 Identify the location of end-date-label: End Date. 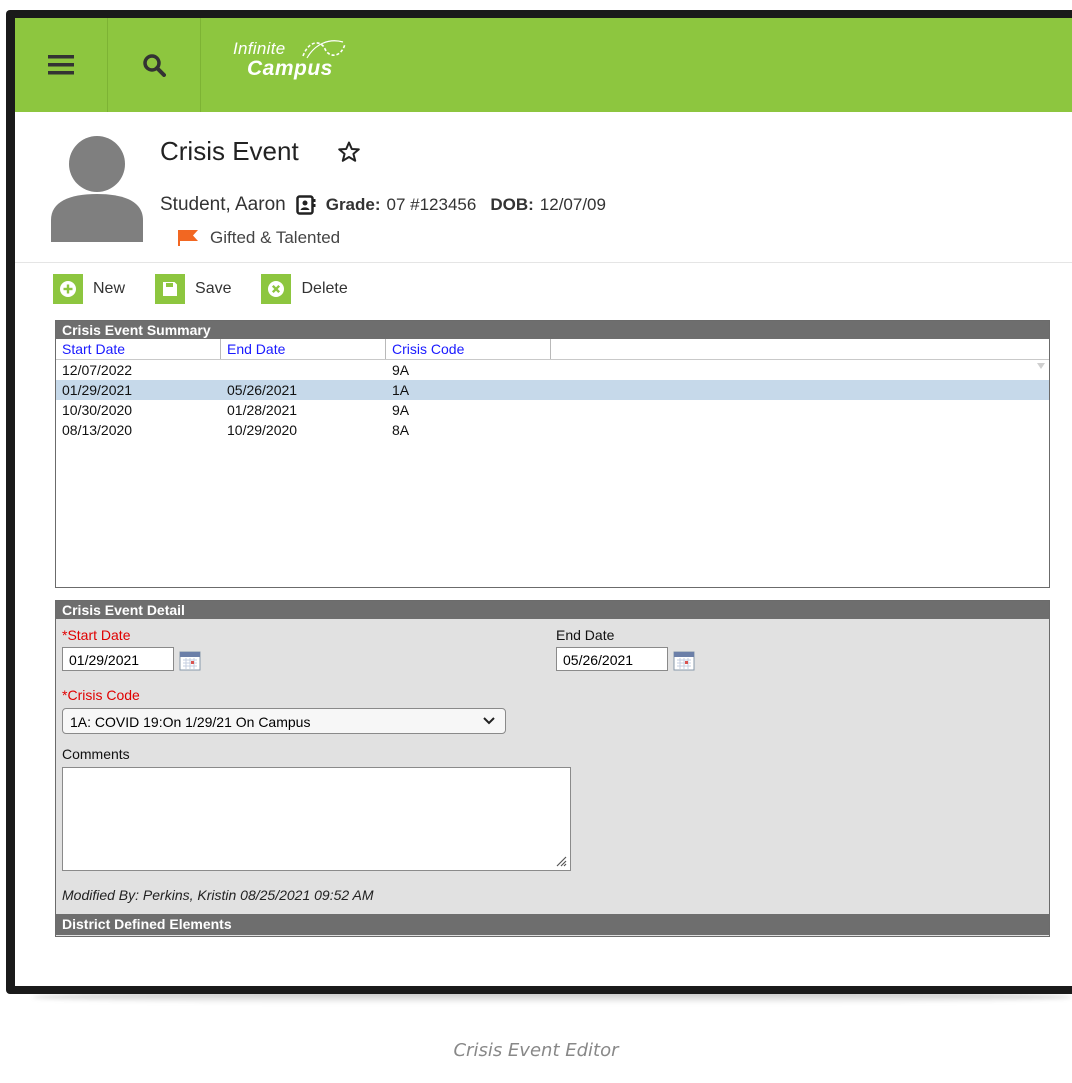
(585, 635).